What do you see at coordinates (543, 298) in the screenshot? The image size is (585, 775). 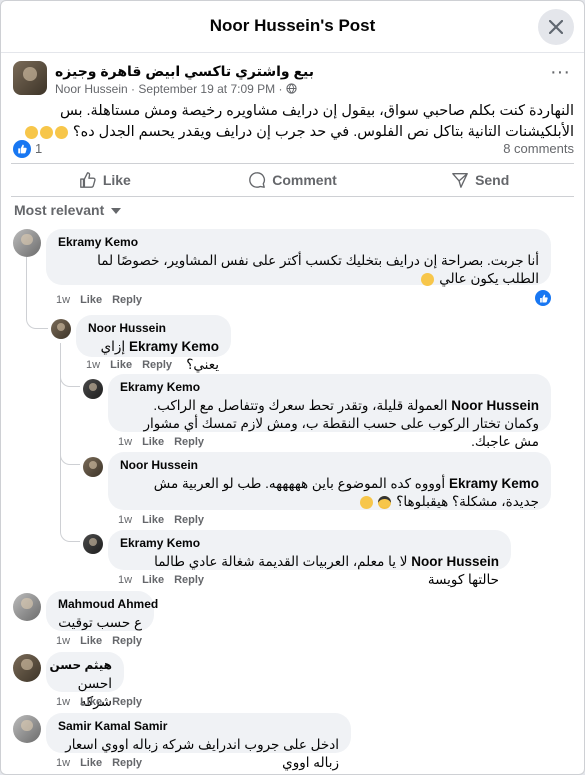 I see `comment-like-reaction-icon` at bounding box center [543, 298].